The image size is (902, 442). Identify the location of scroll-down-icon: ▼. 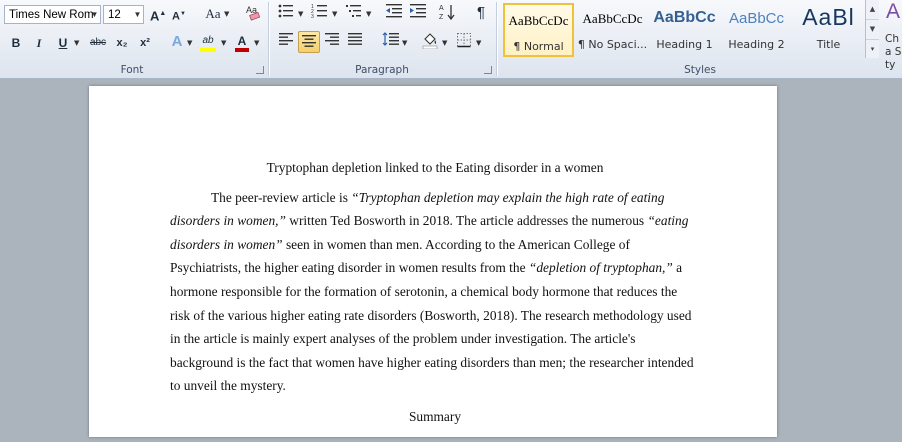
(872, 30).